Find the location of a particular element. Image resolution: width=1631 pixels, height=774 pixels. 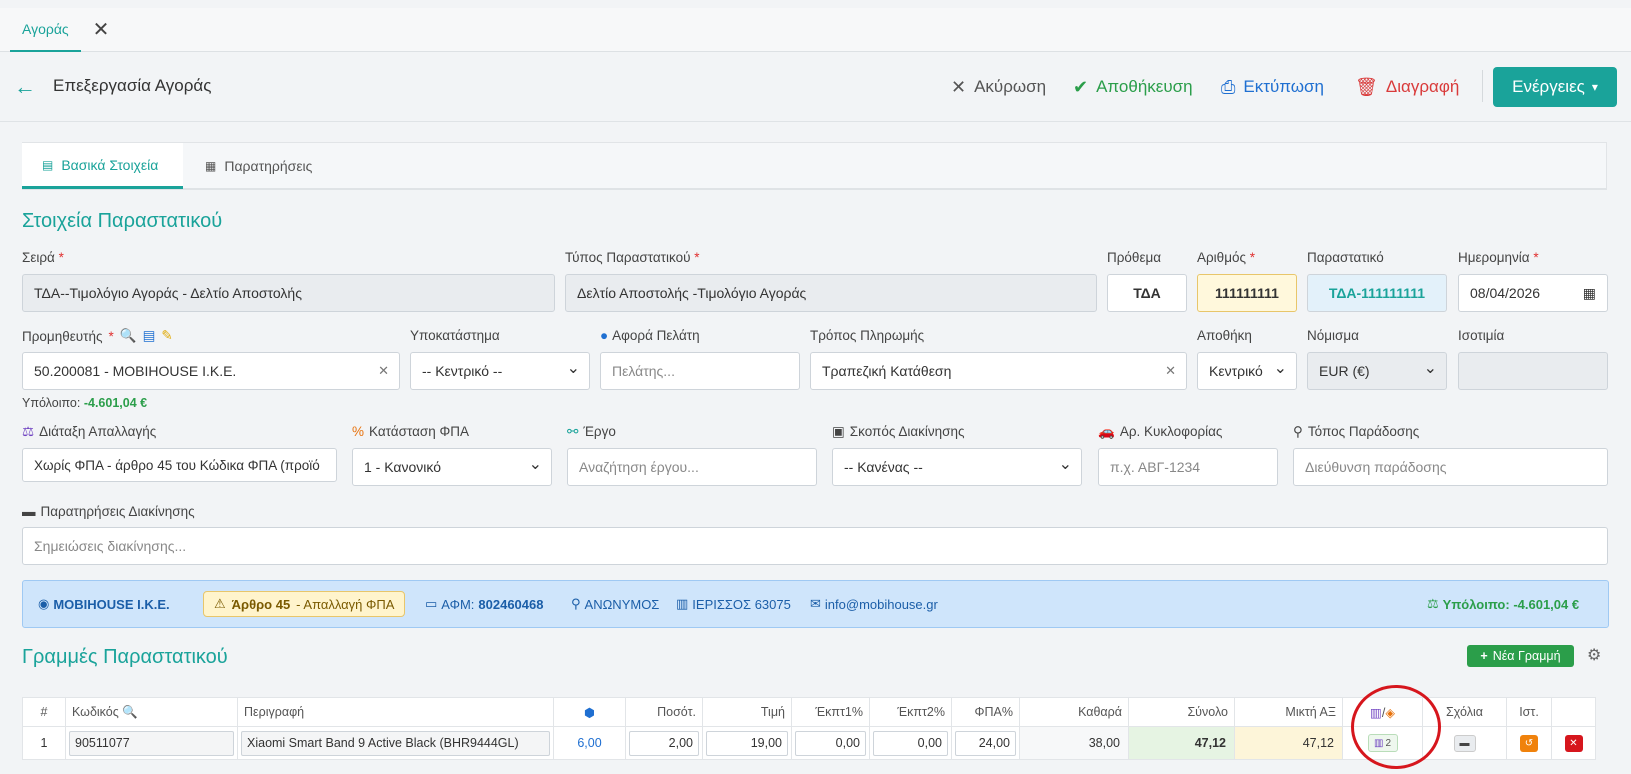

tab-agoras: Αγοράς is located at coordinates (45, 30).